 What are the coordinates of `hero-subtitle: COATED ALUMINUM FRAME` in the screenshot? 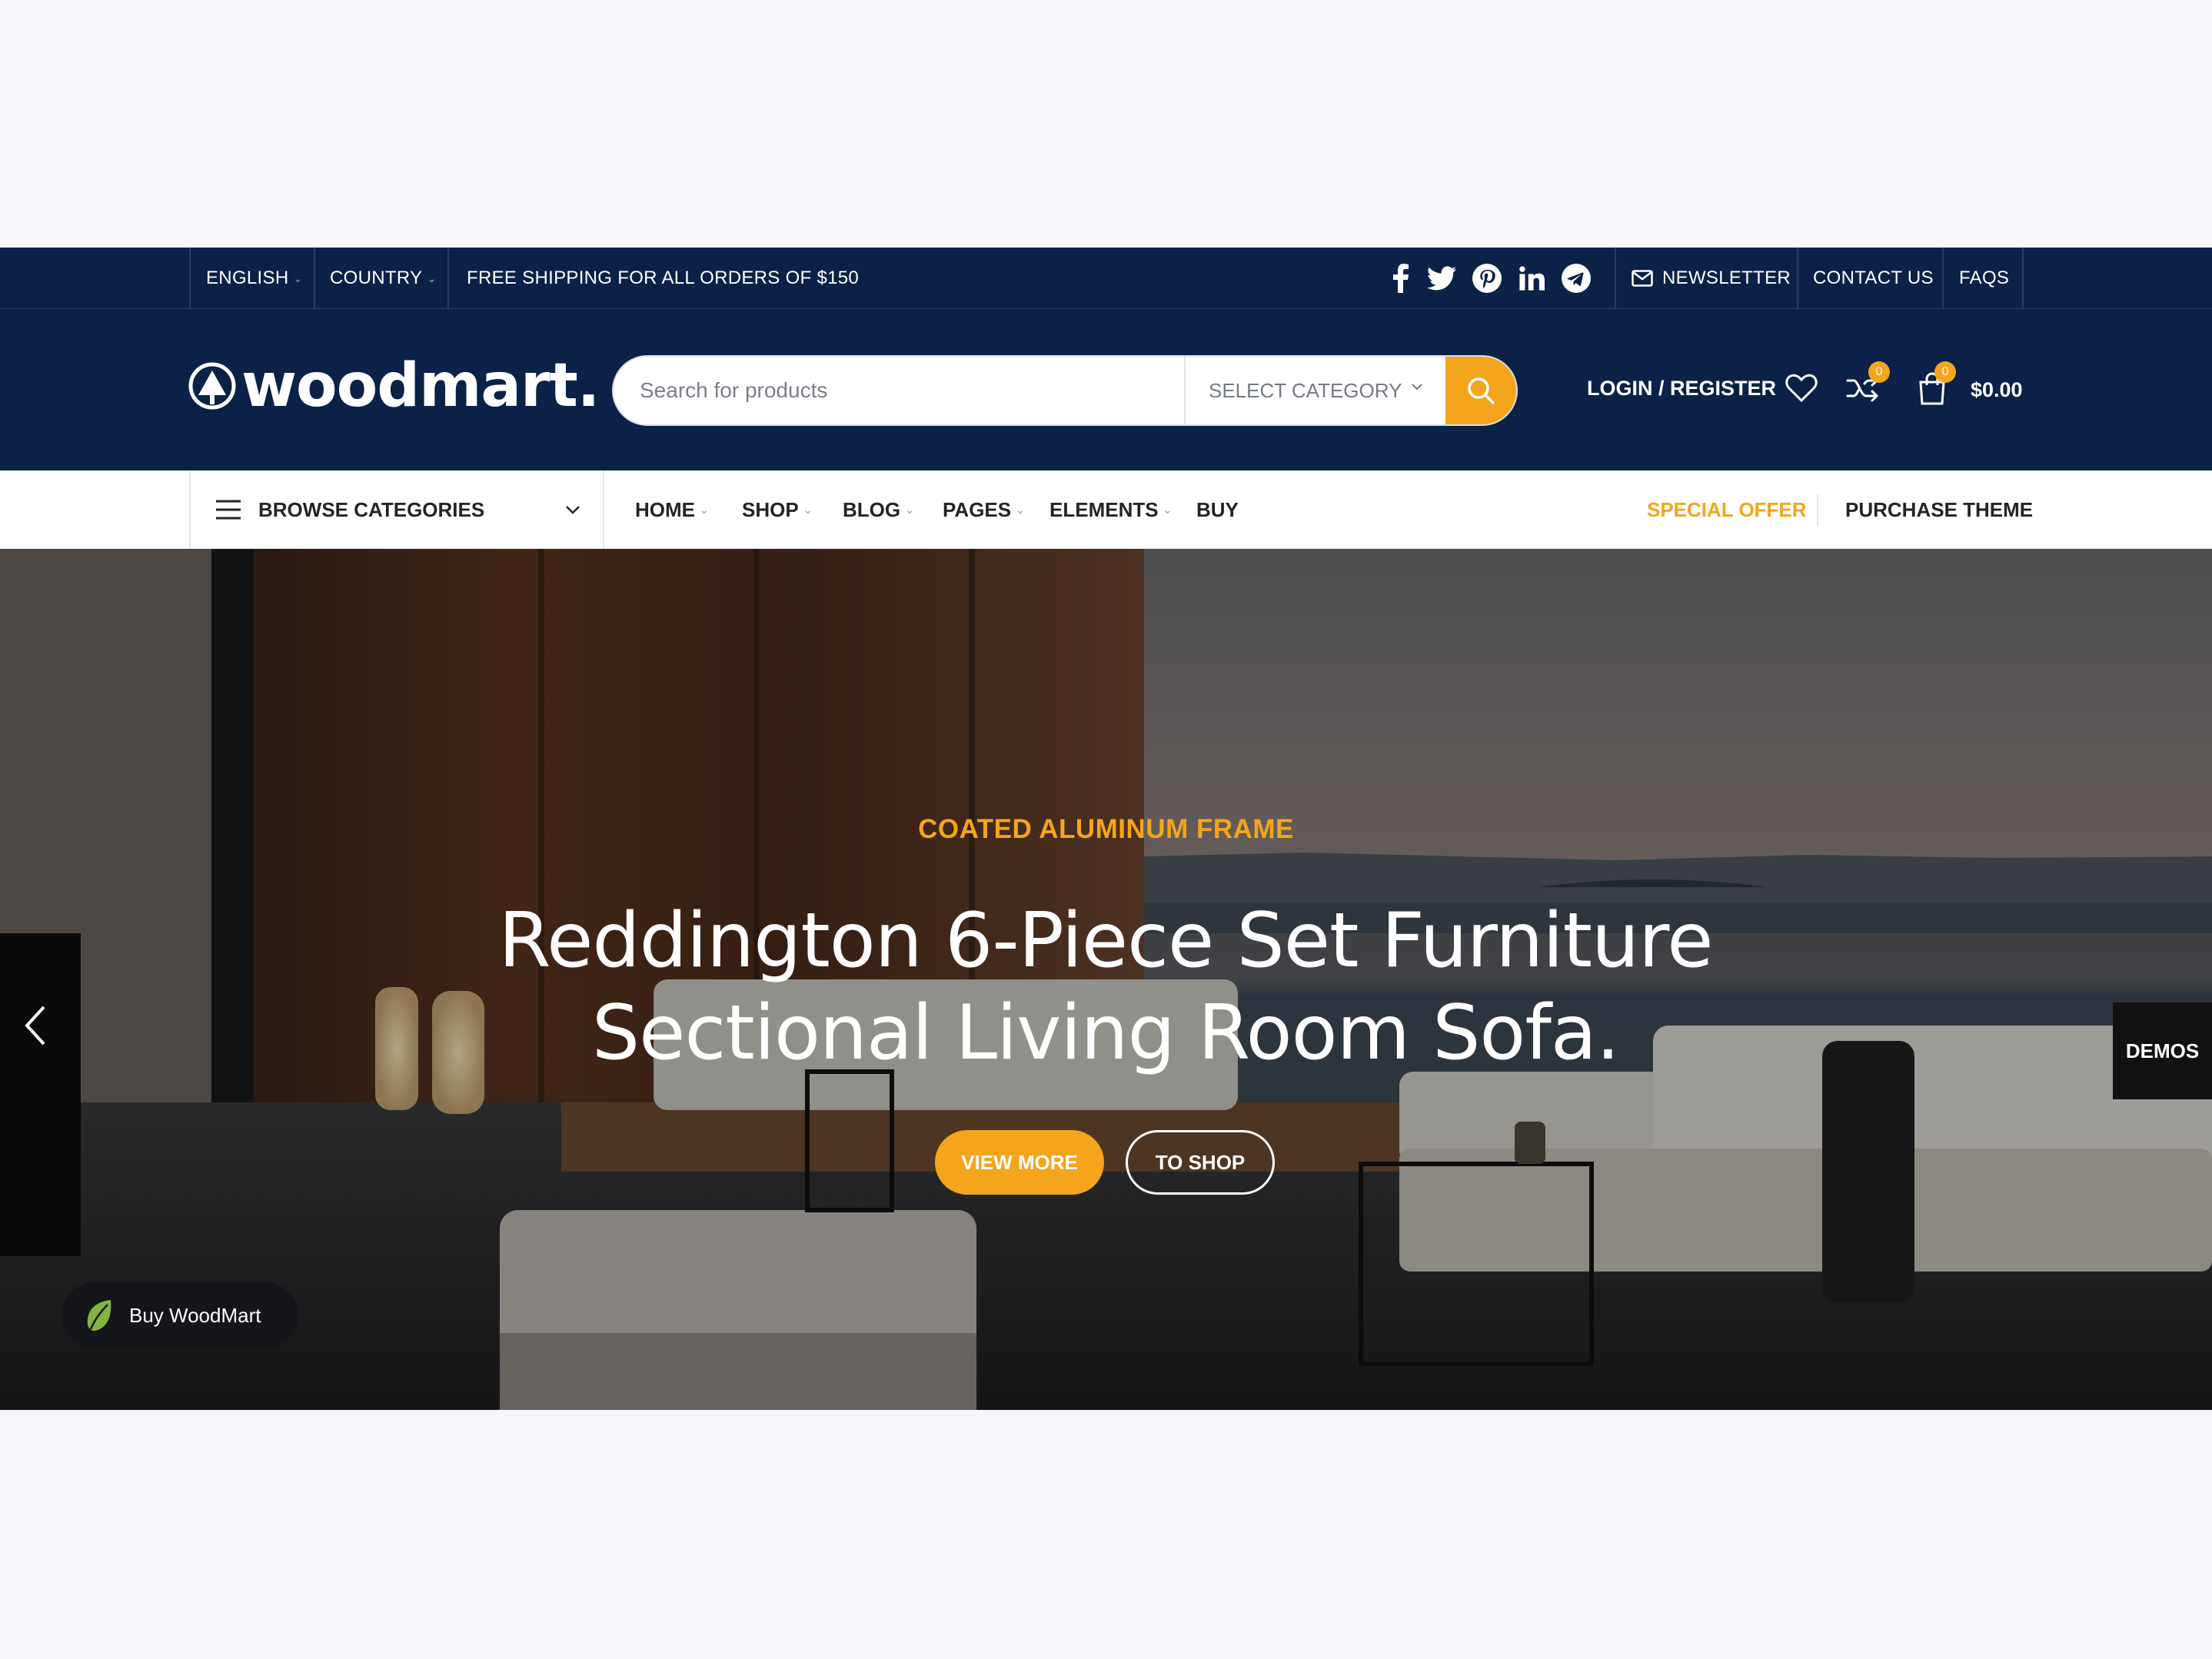 It's located at (1106, 829).